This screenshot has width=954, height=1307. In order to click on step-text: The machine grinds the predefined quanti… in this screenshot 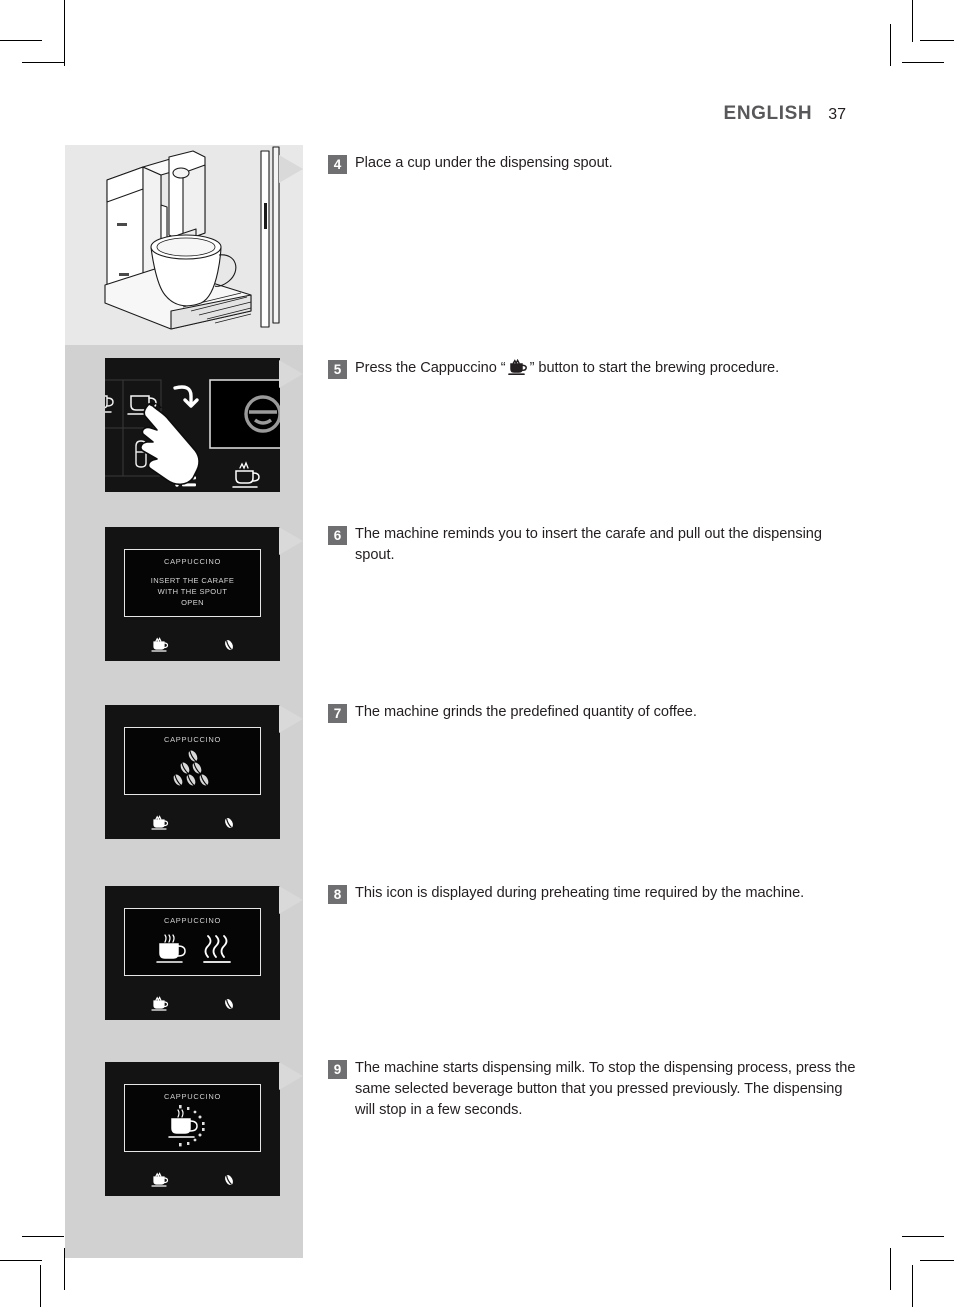, I will do `click(526, 712)`.